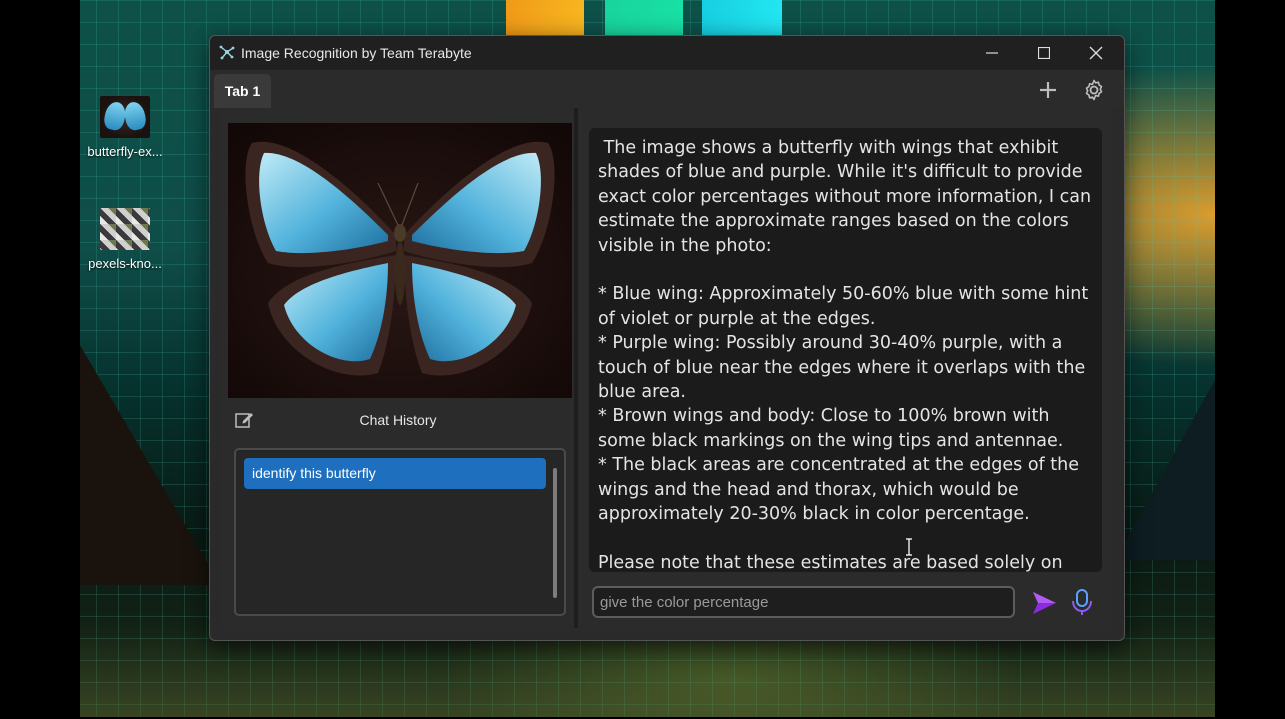 The width and height of the screenshot is (1285, 719). What do you see at coordinates (1082, 602) in the screenshot?
I see `microphone-icon` at bounding box center [1082, 602].